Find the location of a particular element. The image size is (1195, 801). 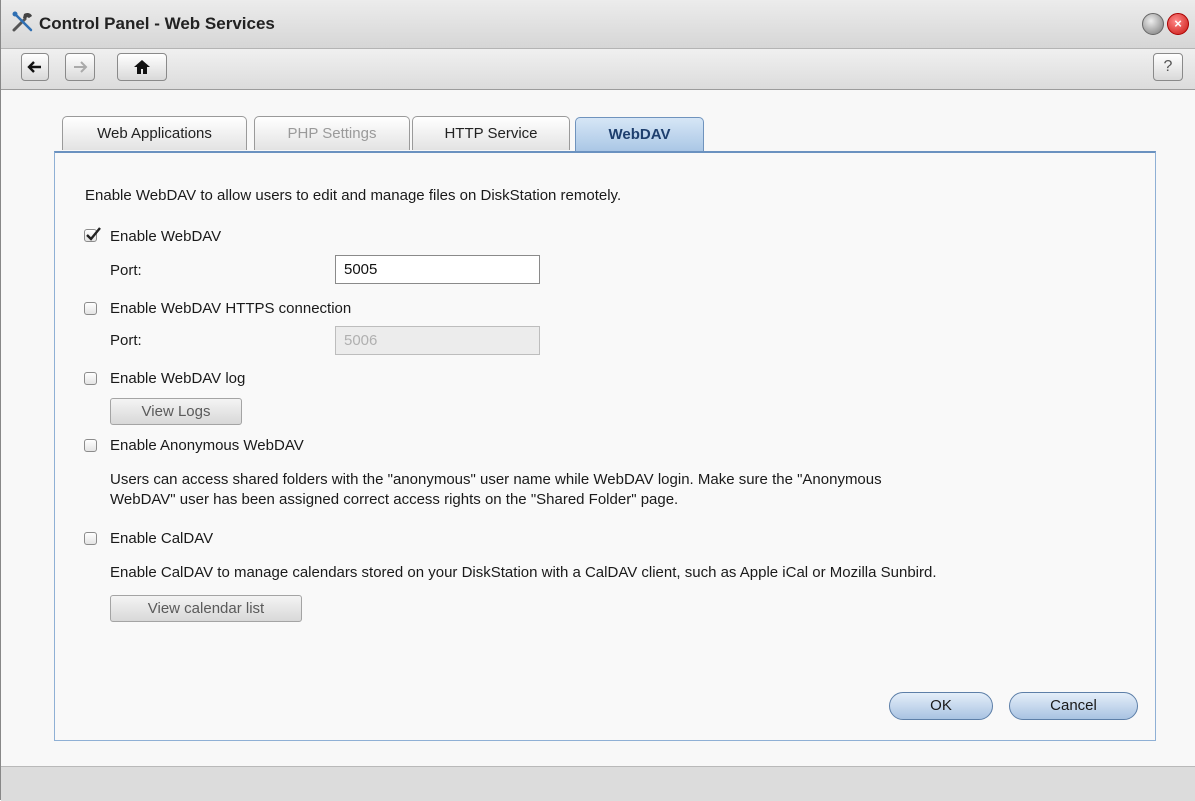

tab-web-applications: Web Applications is located at coordinates (154, 133).